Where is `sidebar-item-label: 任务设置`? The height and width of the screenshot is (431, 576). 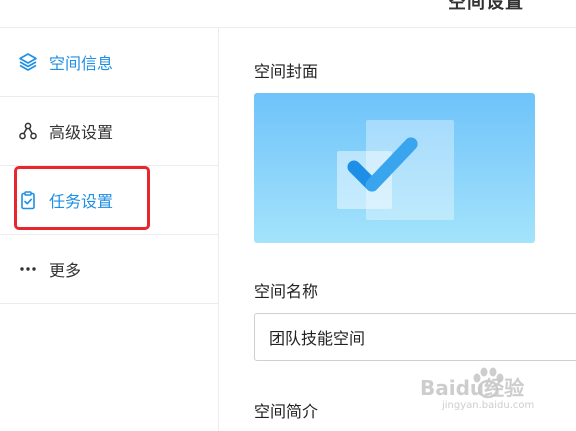 sidebar-item-label: 任务设置 is located at coordinates (81, 201).